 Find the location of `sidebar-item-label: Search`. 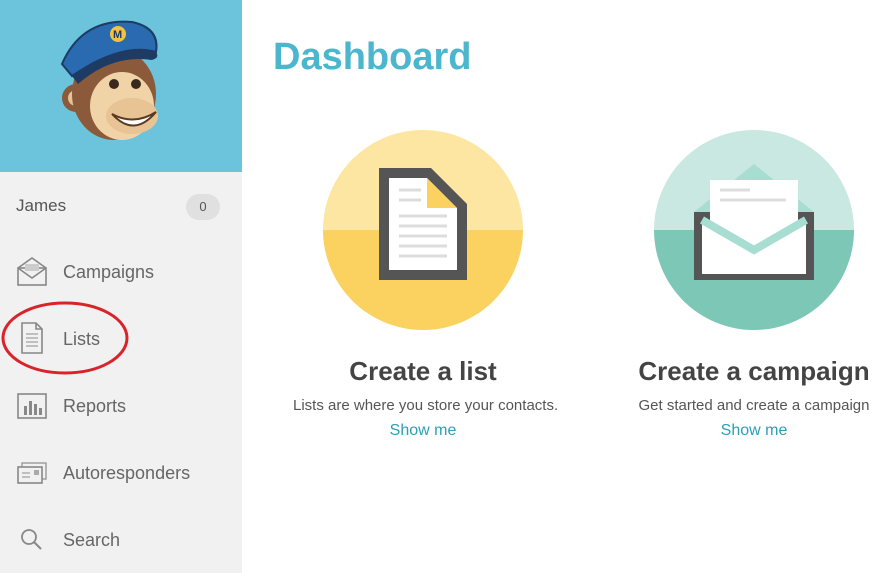

sidebar-item-label: Search is located at coordinates (92, 540).